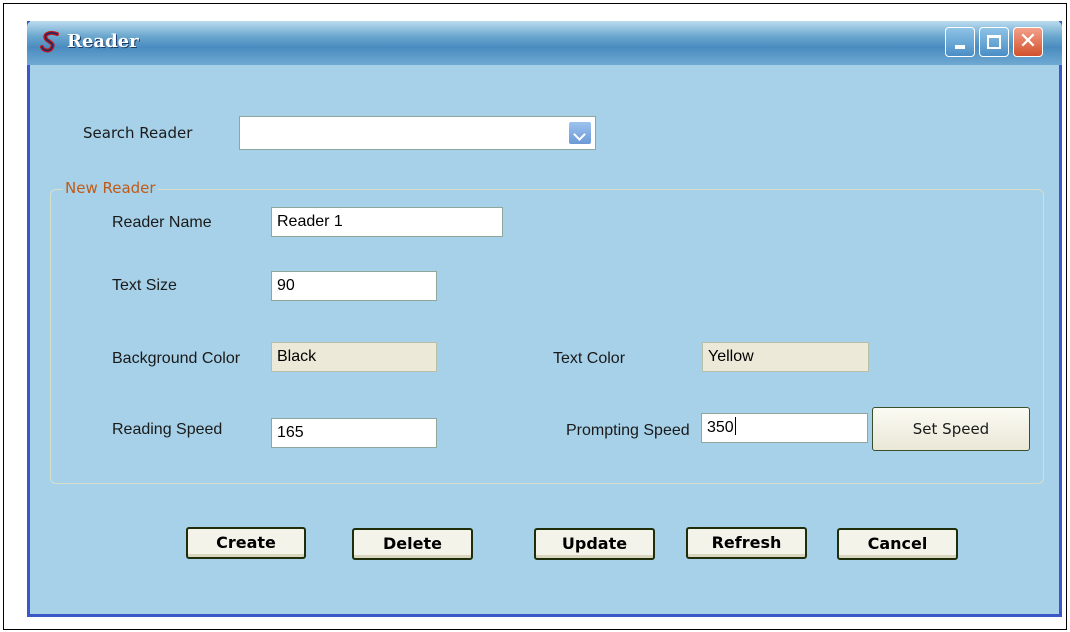 The image size is (1070, 632). Describe the element at coordinates (628, 430) in the screenshot. I see `prompting-speed-label: Prompting Speed` at that location.